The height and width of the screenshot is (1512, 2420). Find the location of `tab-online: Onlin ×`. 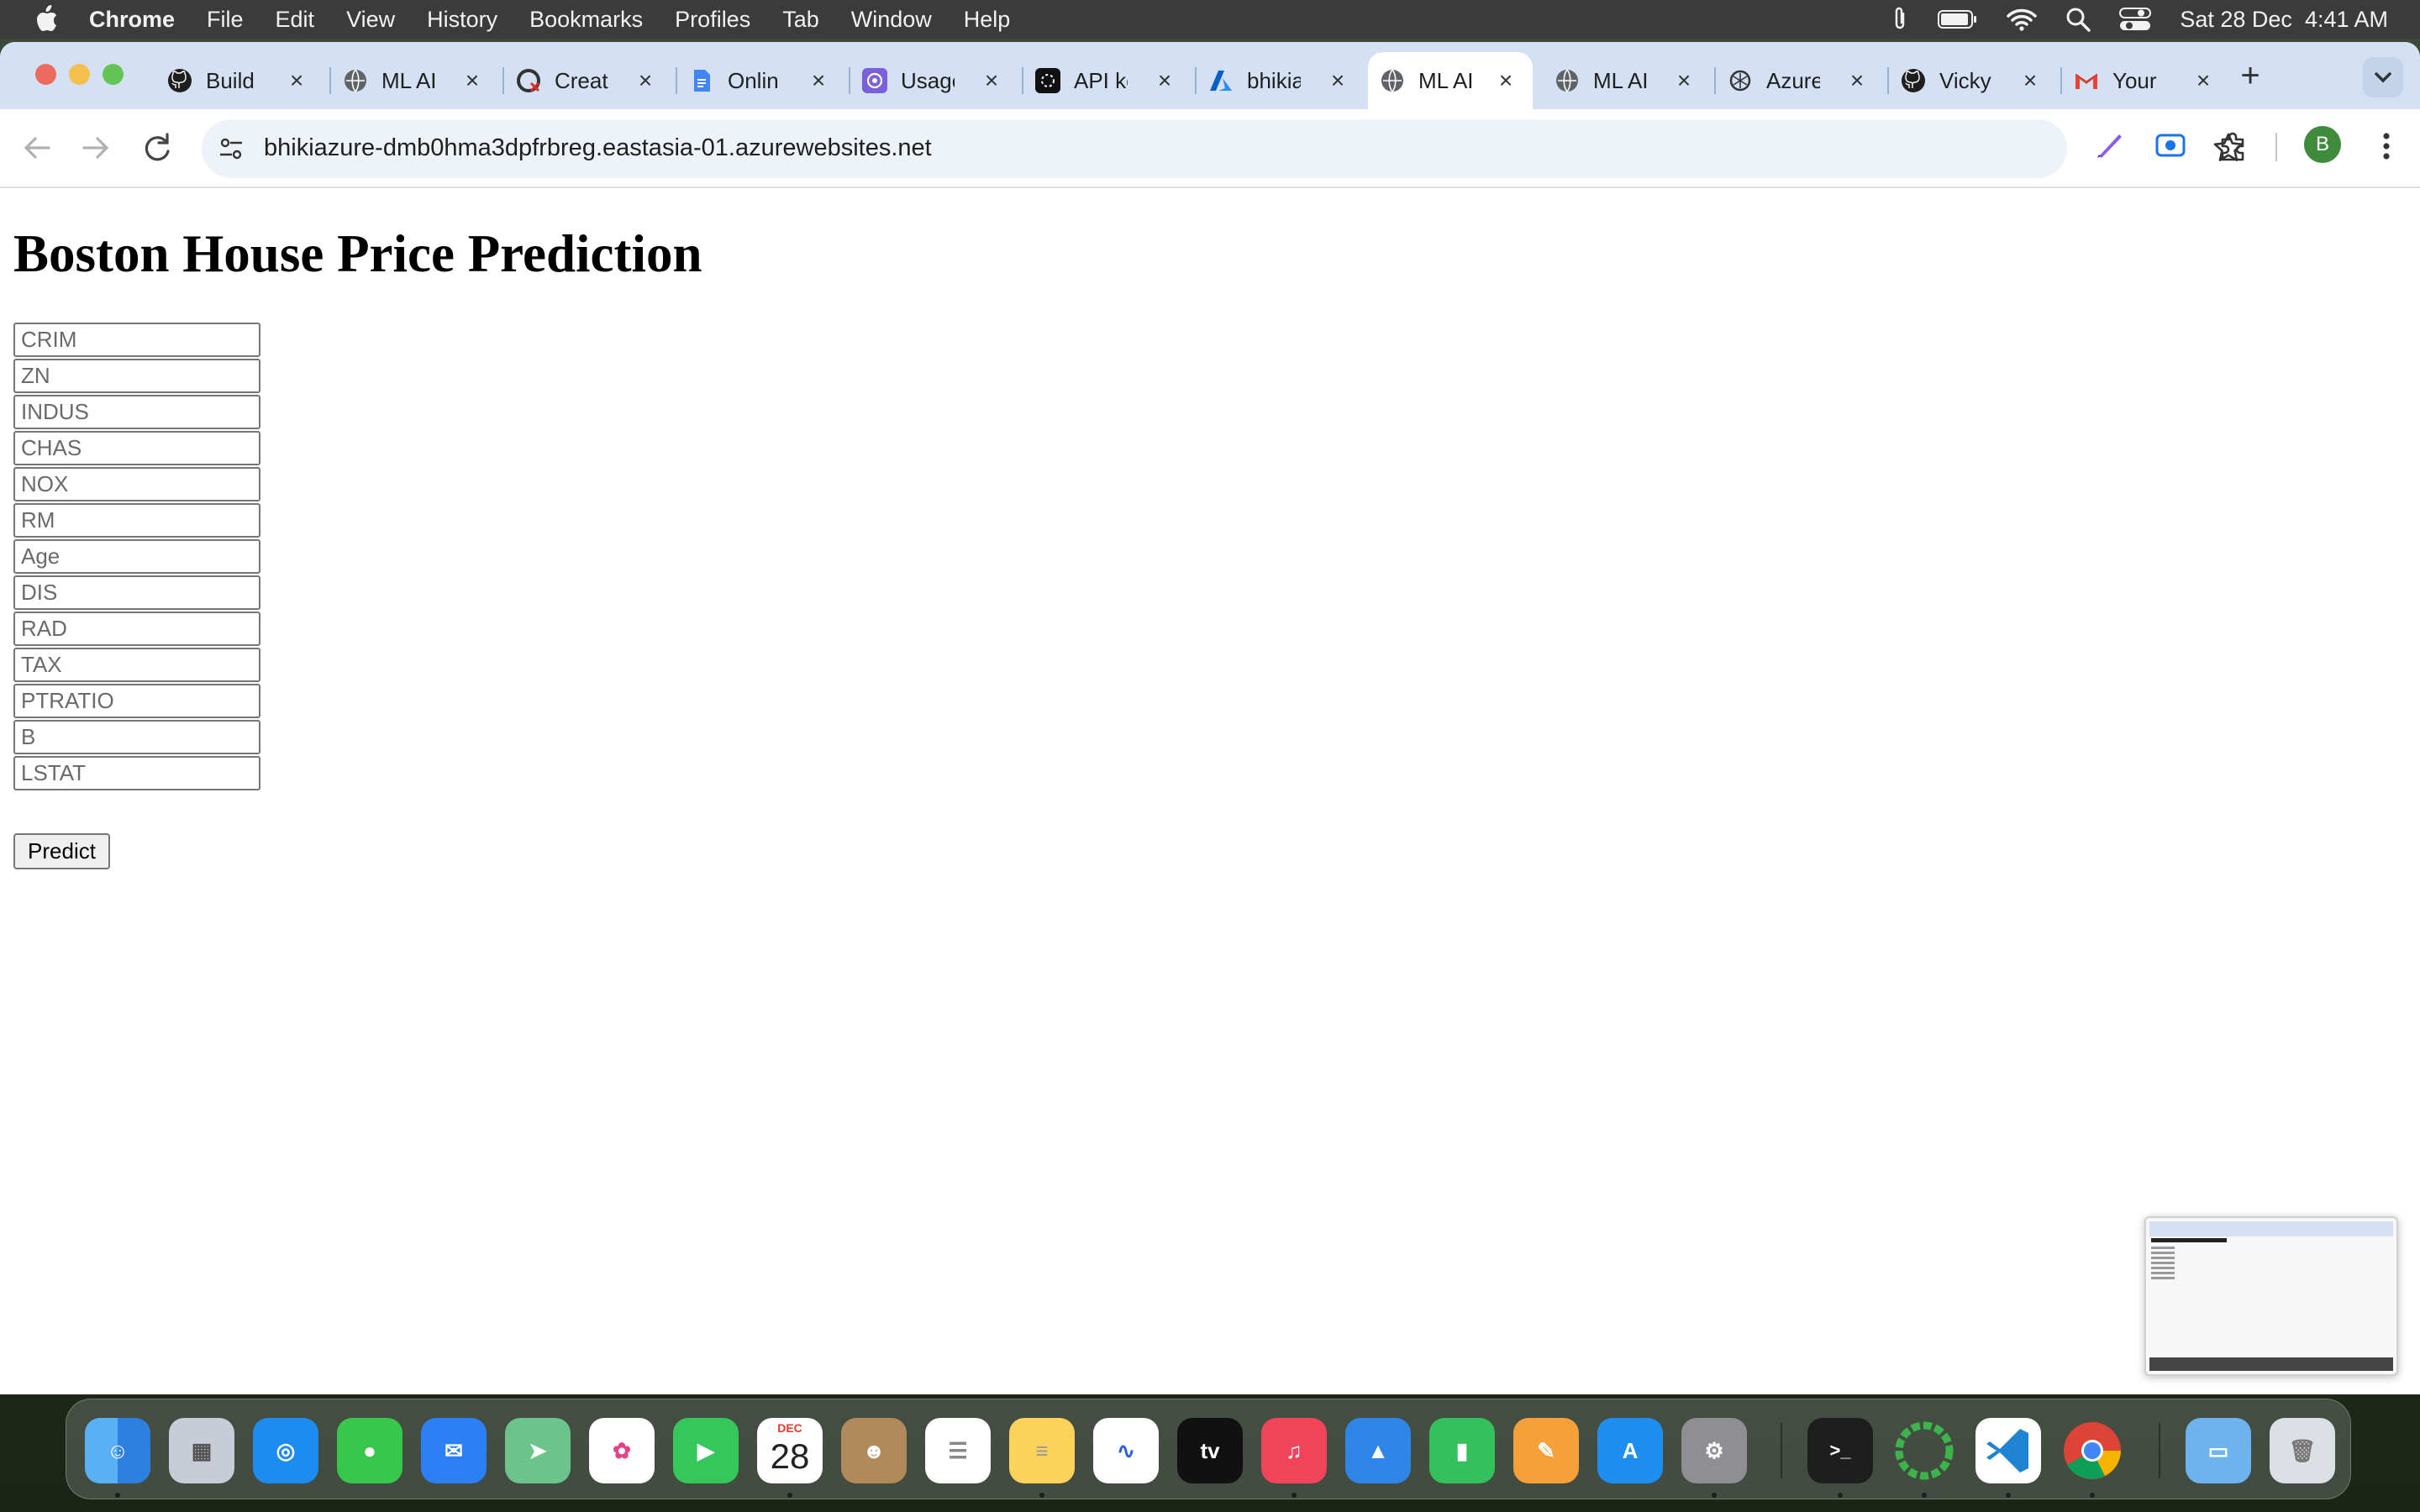

tab-online: Onlin × is located at coordinates (761, 80).